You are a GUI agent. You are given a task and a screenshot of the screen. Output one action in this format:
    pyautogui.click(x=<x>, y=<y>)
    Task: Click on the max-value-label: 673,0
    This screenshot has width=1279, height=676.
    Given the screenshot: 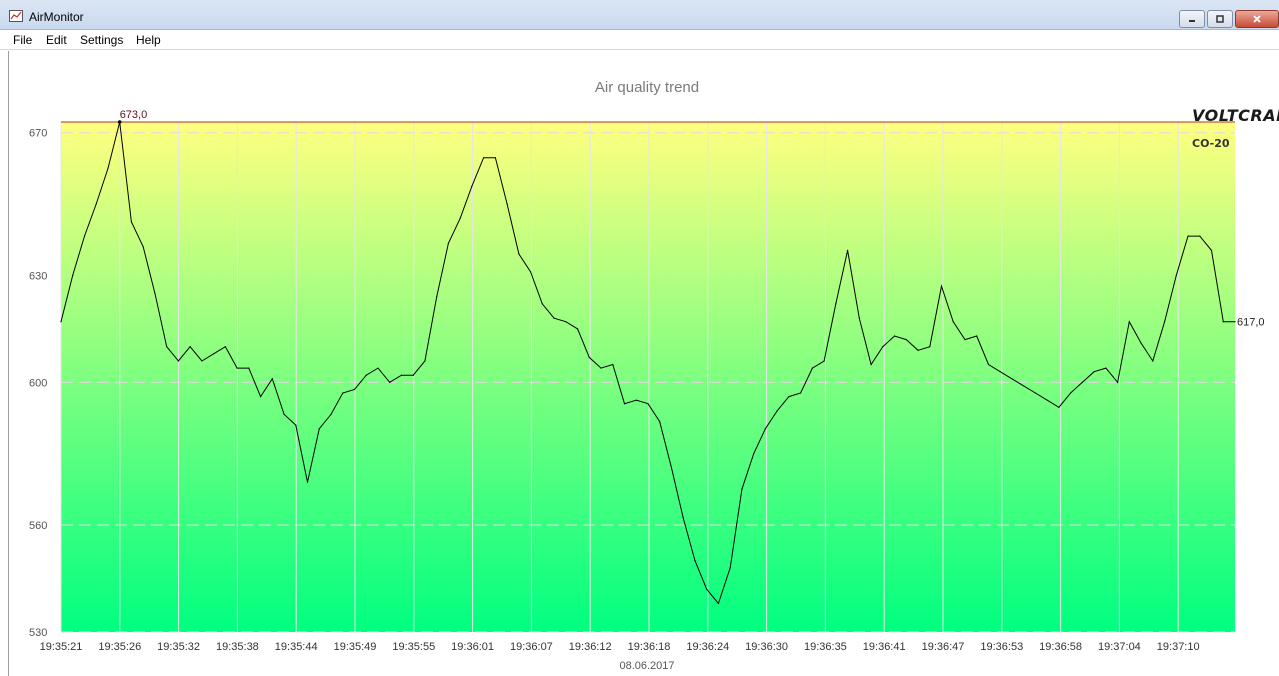 What is the action you would take?
    pyautogui.click(x=134, y=115)
    